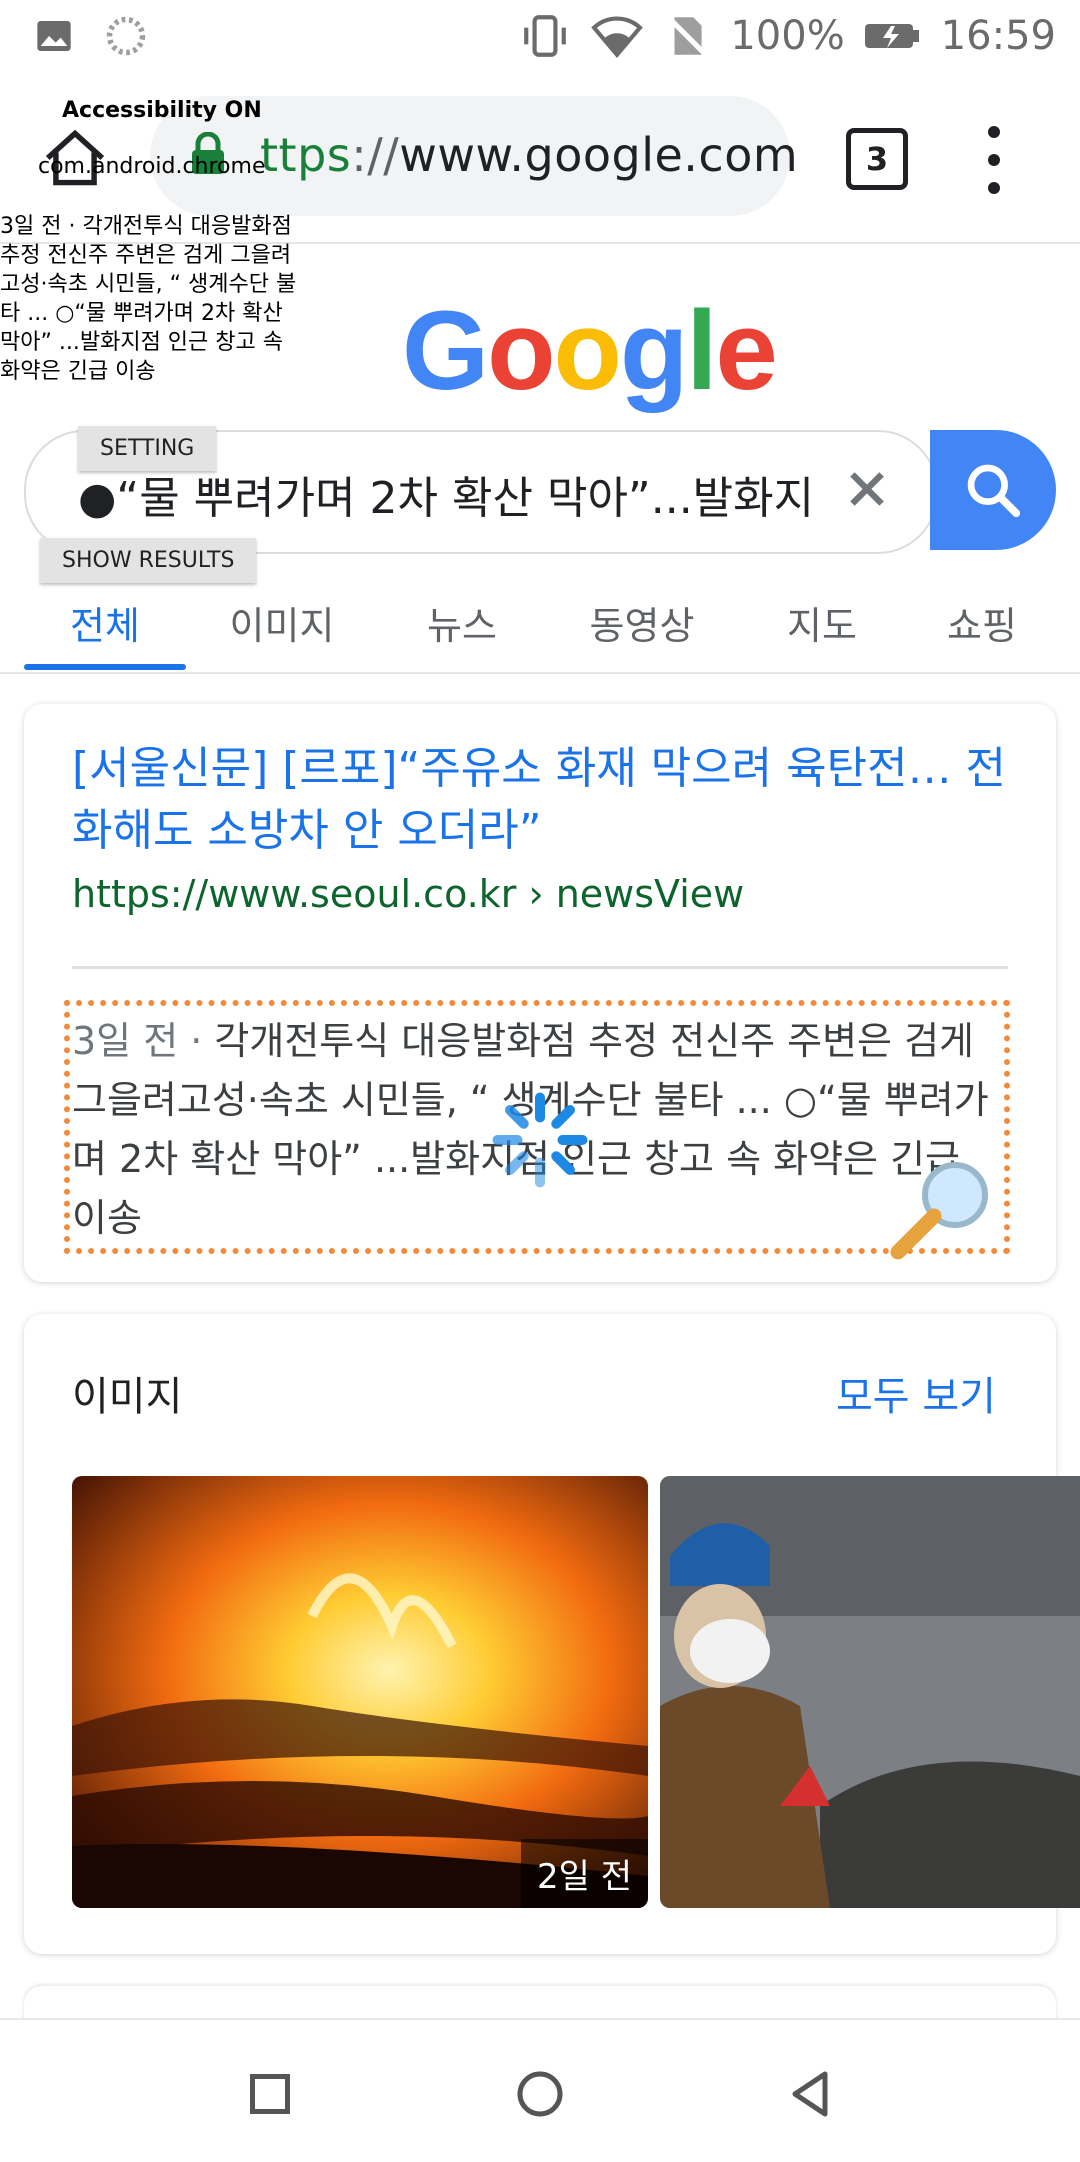 This screenshot has width=1080, height=2162. Describe the element at coordinates (599, 155) in the screenshot. I see `url-host: www.google.com` at that location.